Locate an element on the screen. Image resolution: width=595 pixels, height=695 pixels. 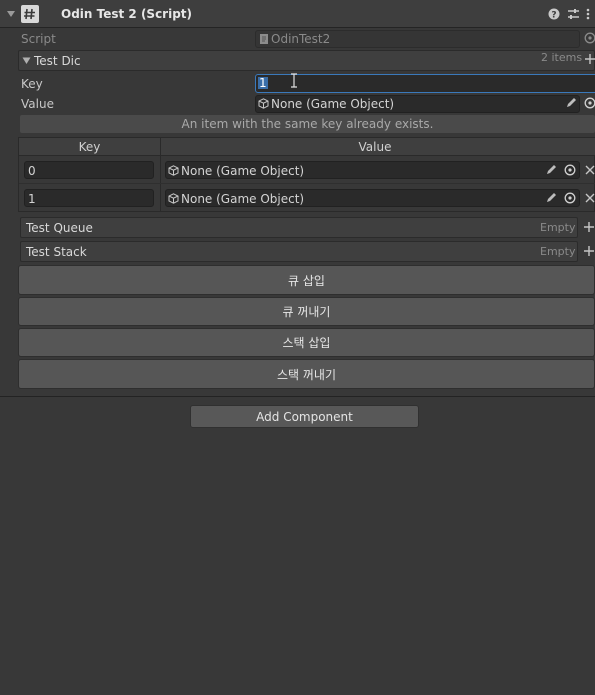
test-stack-header is located at coordinates (299, 251).